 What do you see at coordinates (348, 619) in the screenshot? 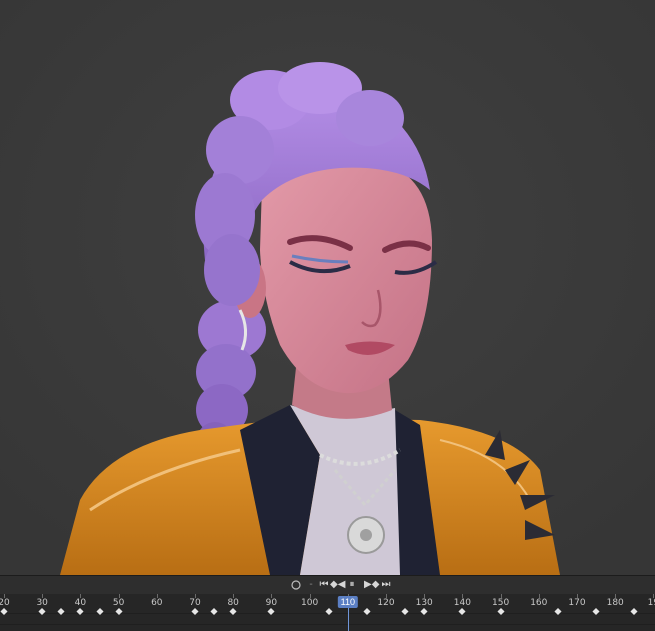
I see `playhead-line` at bounding box center [348, 619].